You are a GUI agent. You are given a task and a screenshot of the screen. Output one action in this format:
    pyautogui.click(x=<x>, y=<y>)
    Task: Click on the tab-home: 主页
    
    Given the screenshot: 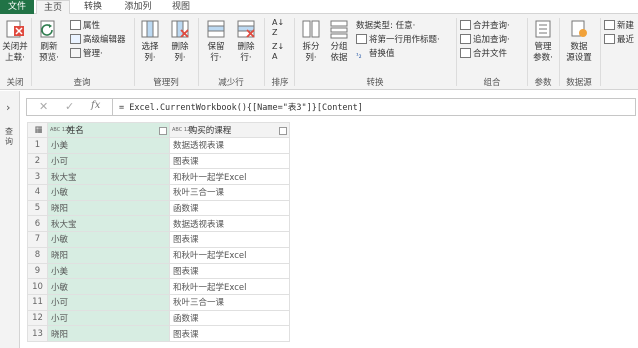 What is the action you would take?
    pyautogui.click(x=53, y=7)
    